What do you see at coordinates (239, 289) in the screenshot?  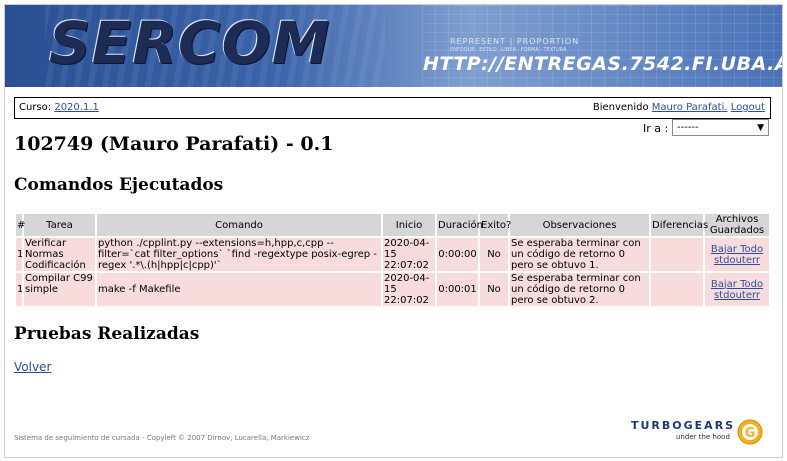 I see `cell-comando: make -f Makefile` at bounding box center [239, 289].